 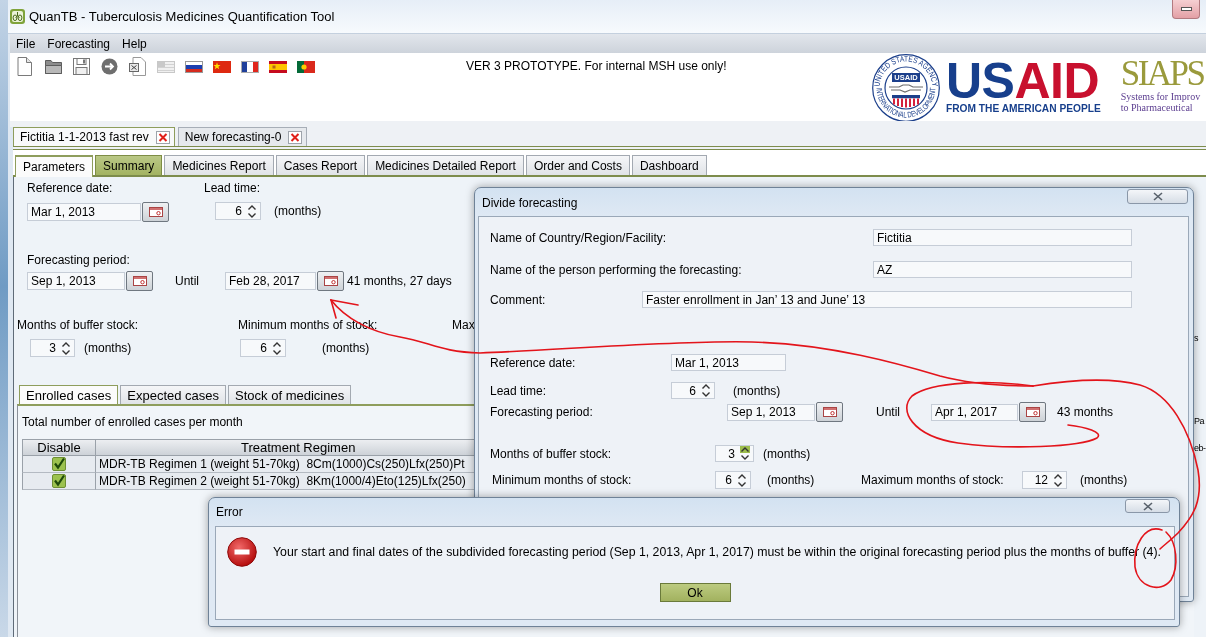 I want to click on document-tab: Fictitia 1-1-2013 fast rev, so click(x=94, y=136).